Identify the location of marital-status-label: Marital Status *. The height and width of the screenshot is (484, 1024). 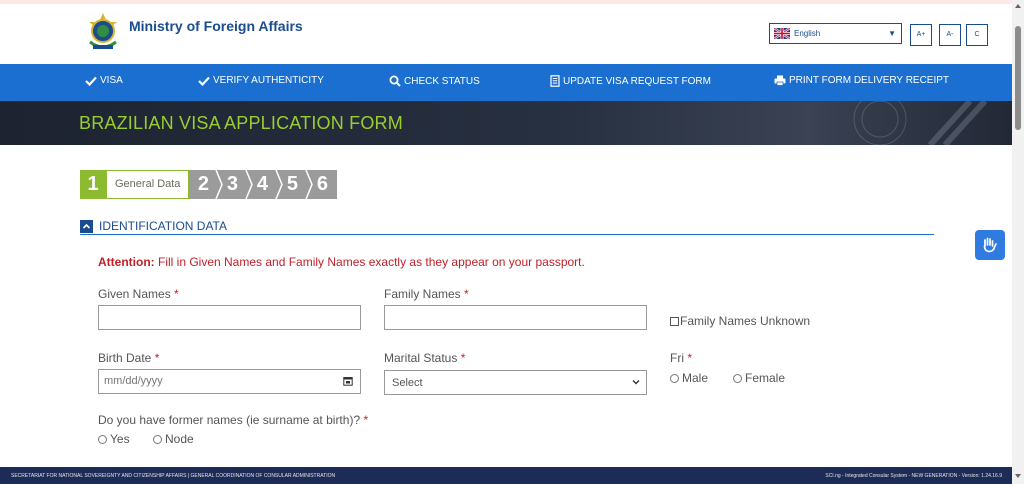
(424, 358).